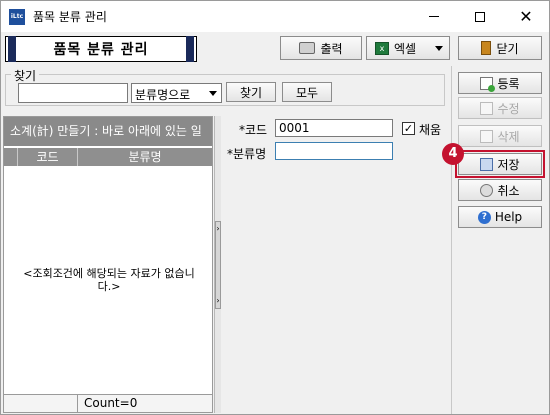  What do you see at coordinates (487, 108) in the screenshot?
I see `edit-icon` at bounding box center [487, 108].